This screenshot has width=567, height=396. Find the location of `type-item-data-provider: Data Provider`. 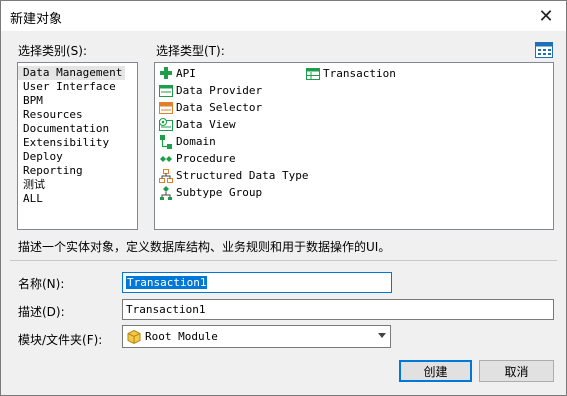

type-item-data-provider: Data Provider is located at coordinates (210, 90).